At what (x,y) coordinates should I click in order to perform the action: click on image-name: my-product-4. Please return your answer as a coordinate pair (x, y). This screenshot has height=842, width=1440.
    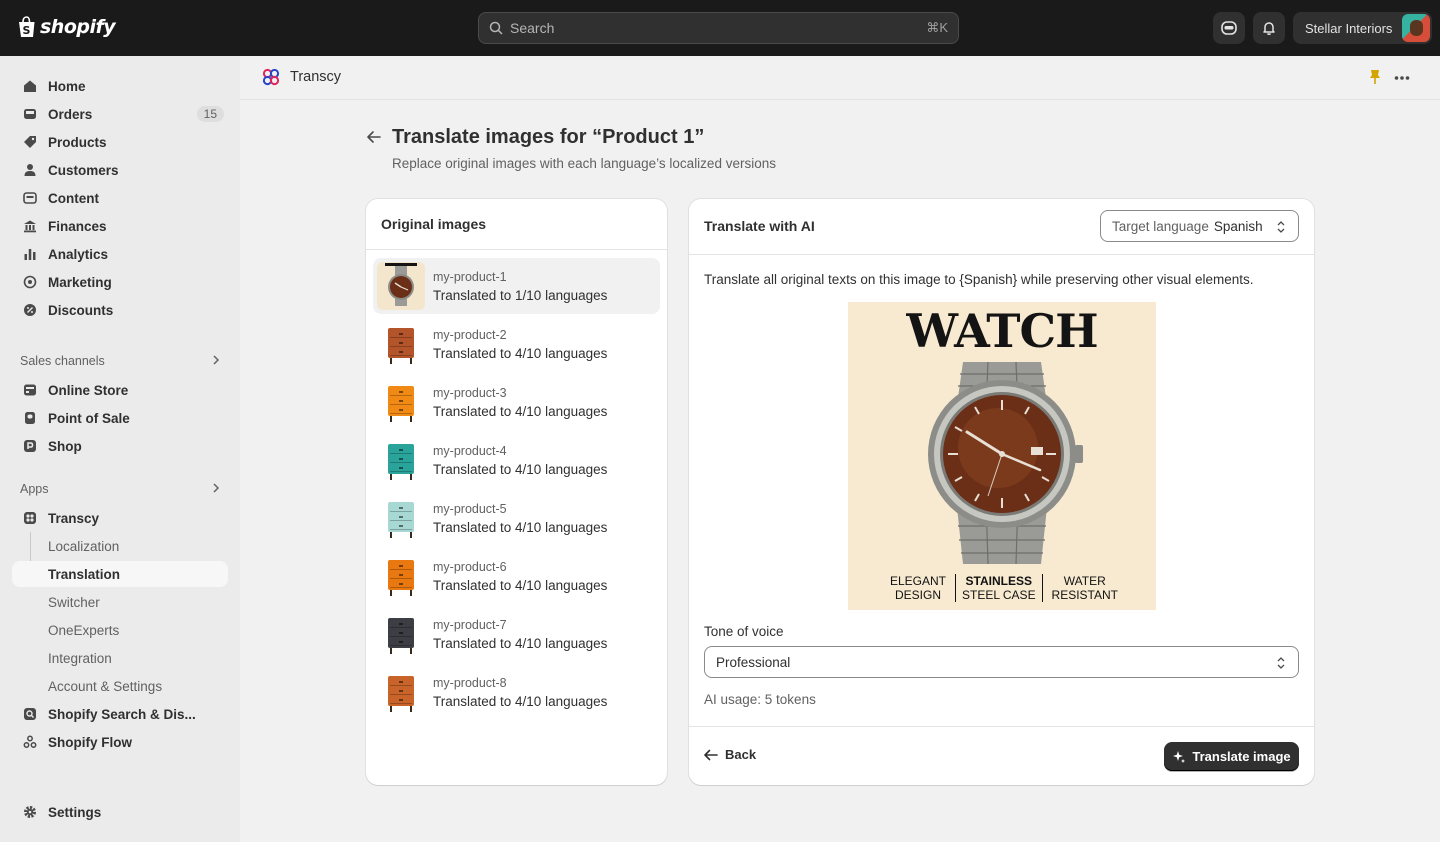
    Looking at the image, I should click on (470, 450).